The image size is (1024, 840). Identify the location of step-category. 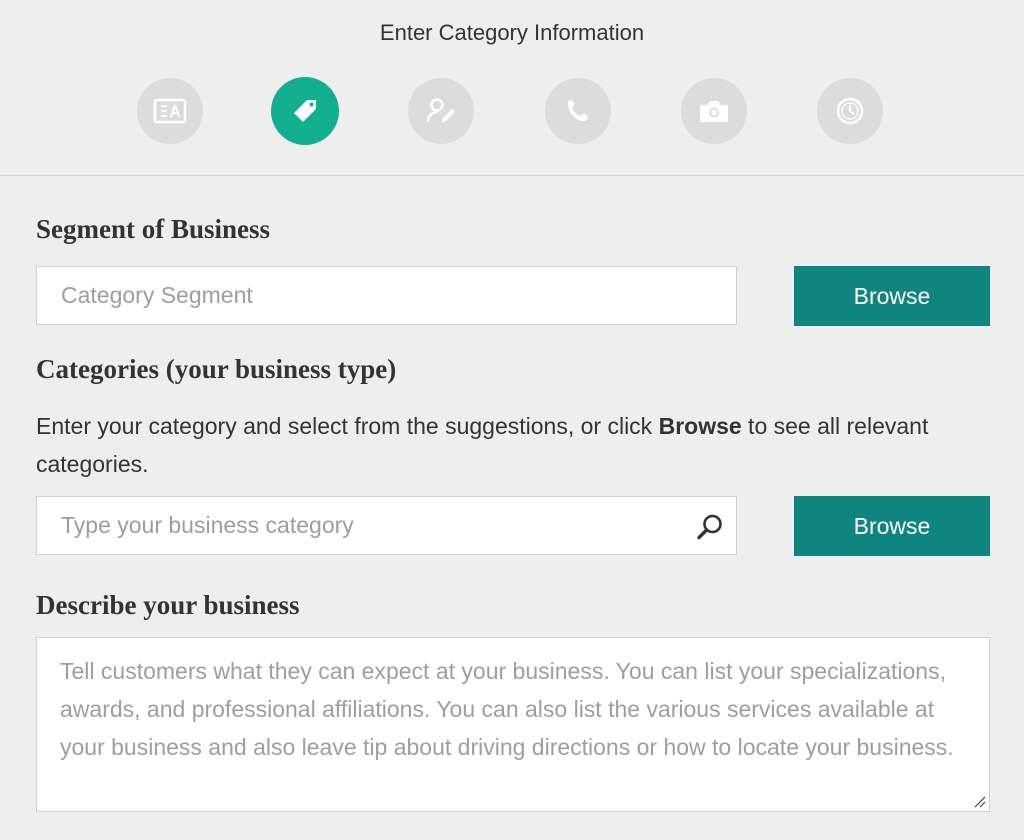
(305, 111).